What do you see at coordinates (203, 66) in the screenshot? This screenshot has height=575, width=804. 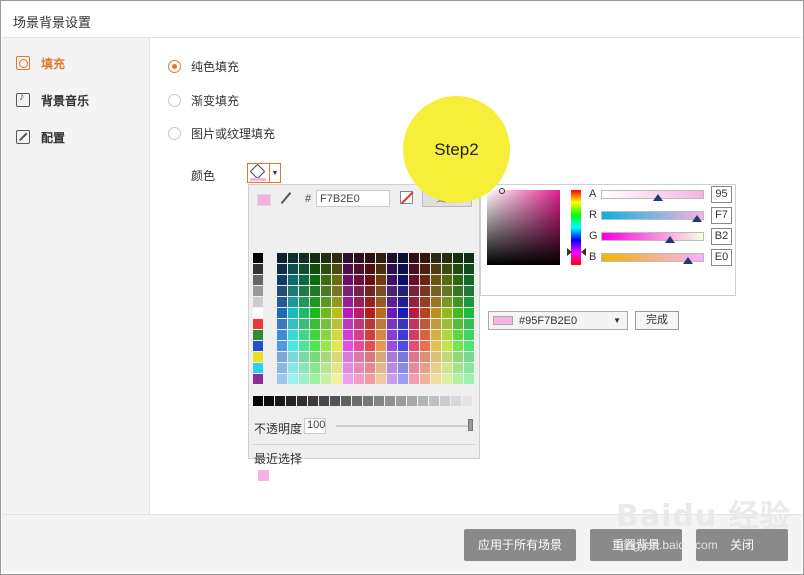 I see `radio-solid-fill: 纯色填充` at bounding box center [203, 66].